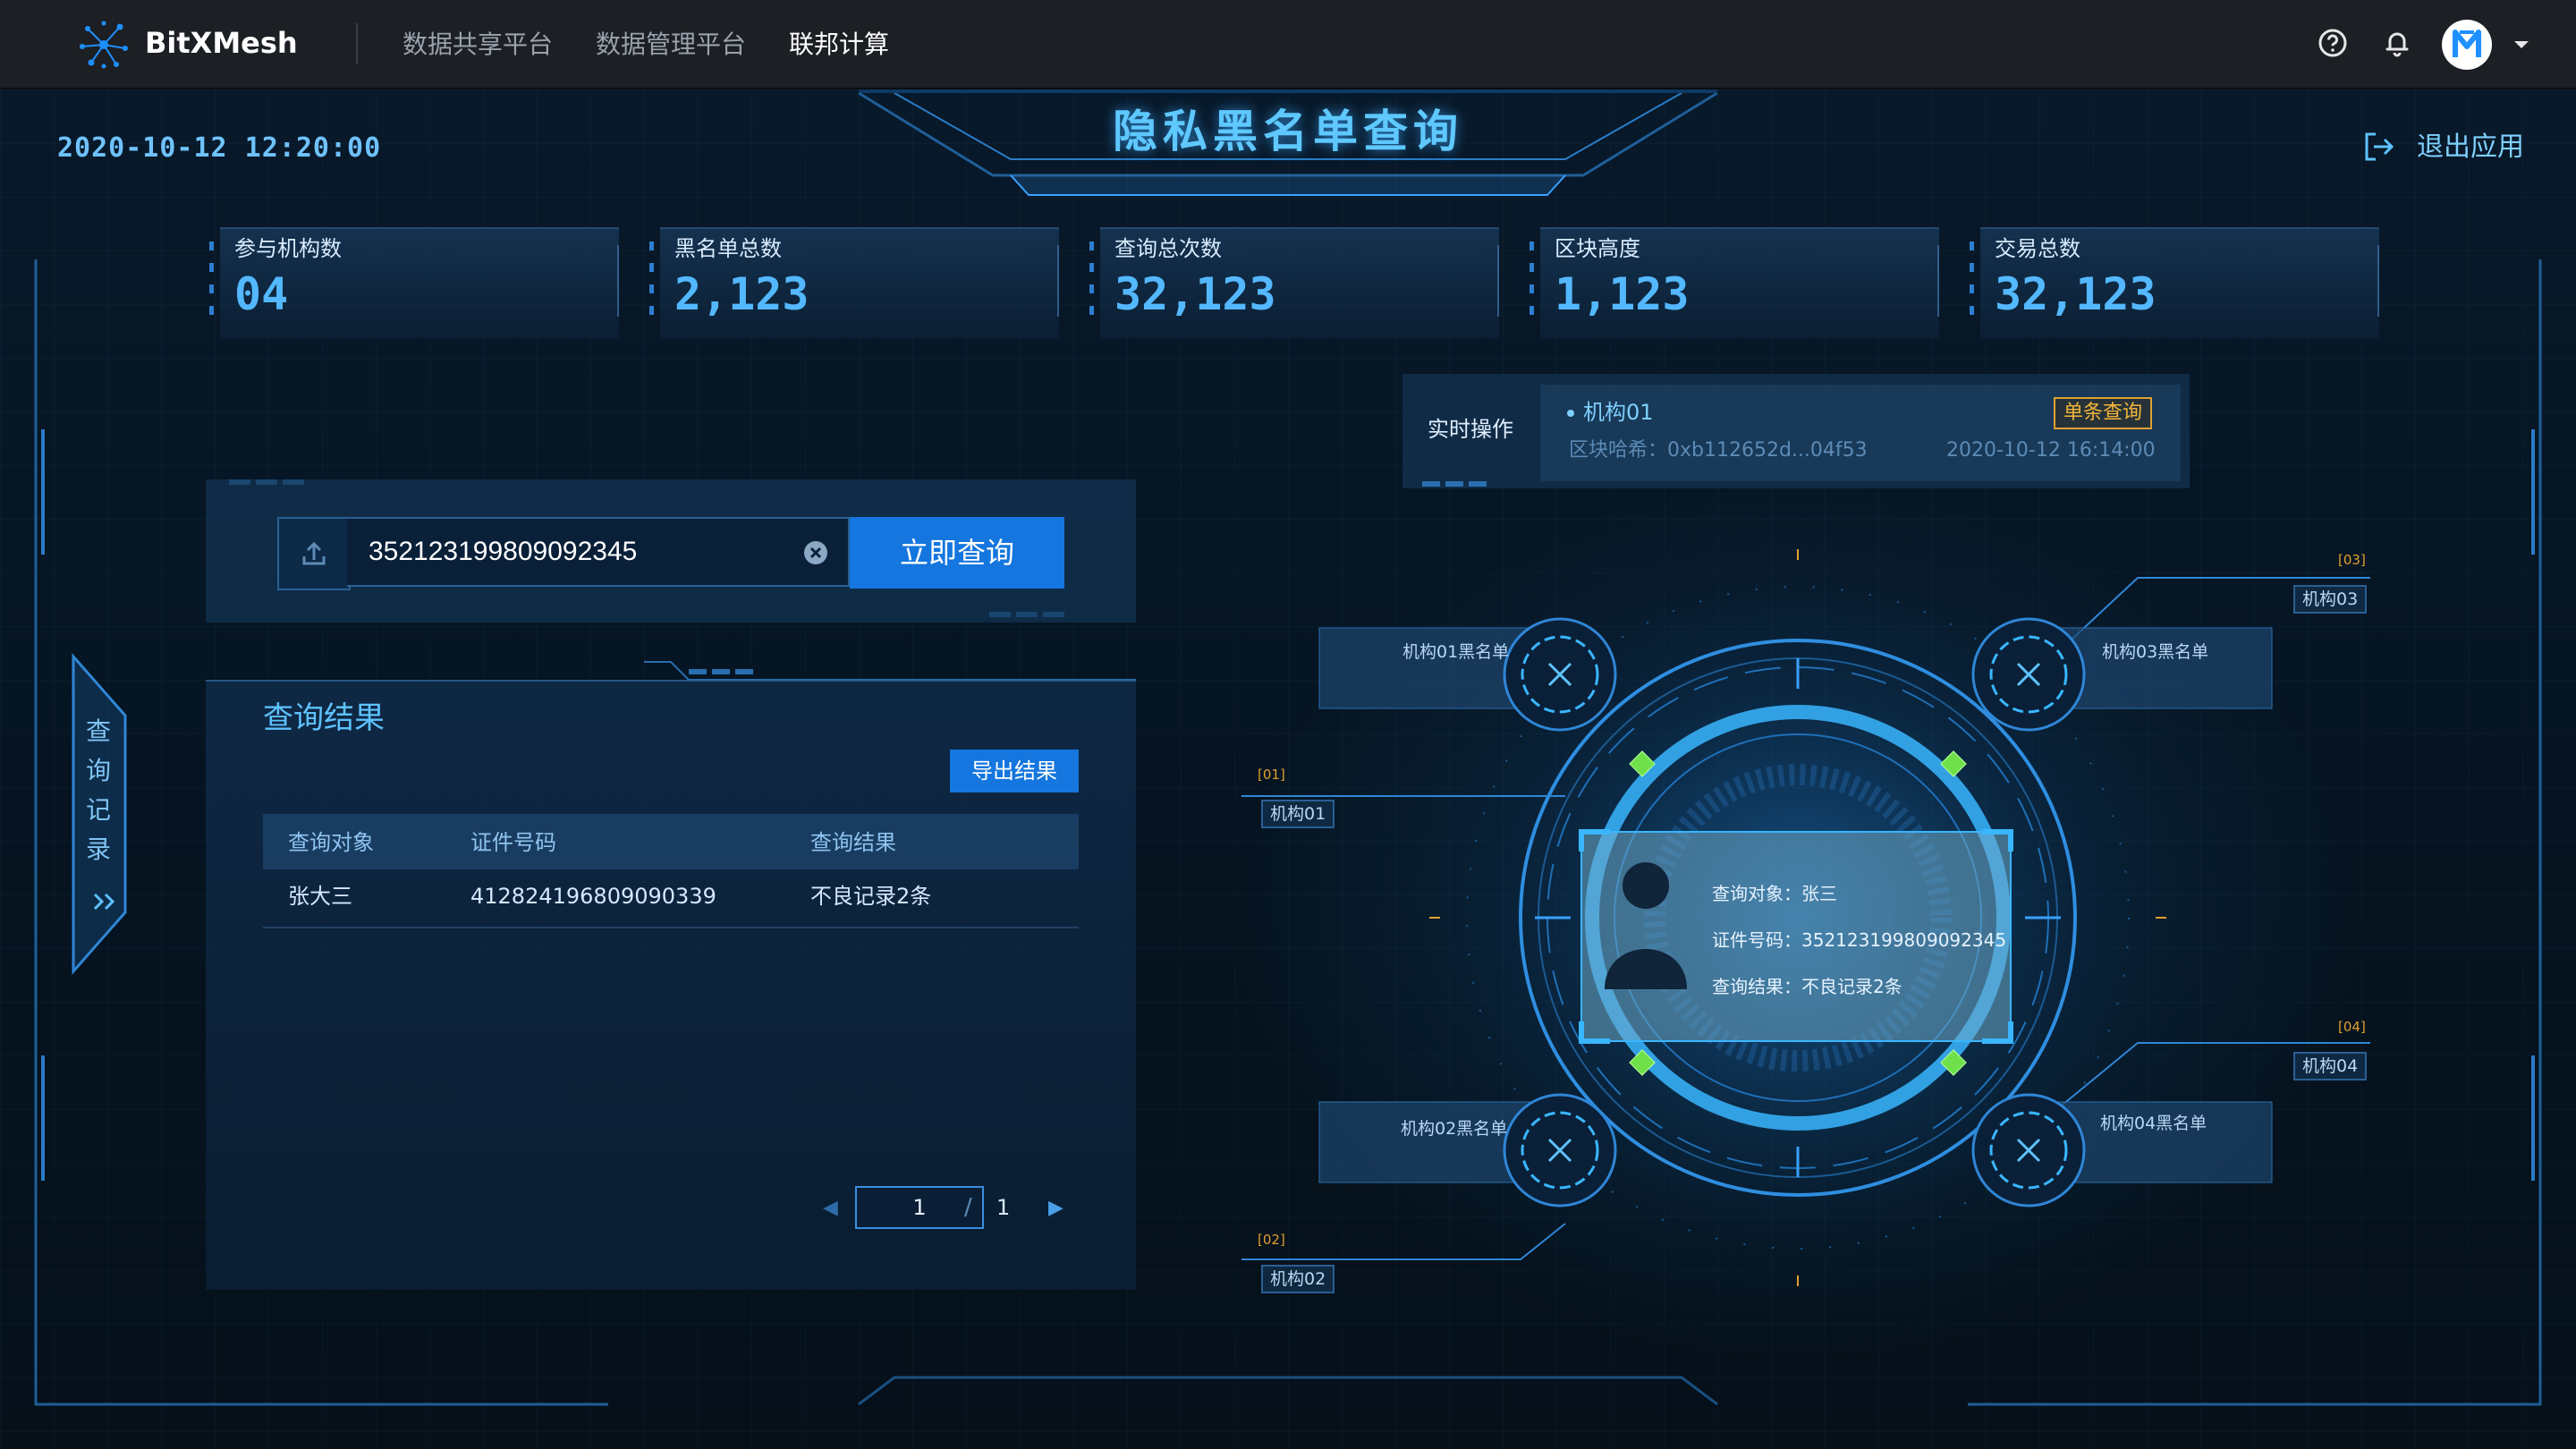  What do you see at coordinates (815, 552) in the screenshot?
I see `clear-input-icon` at bounding box center [815, 552].